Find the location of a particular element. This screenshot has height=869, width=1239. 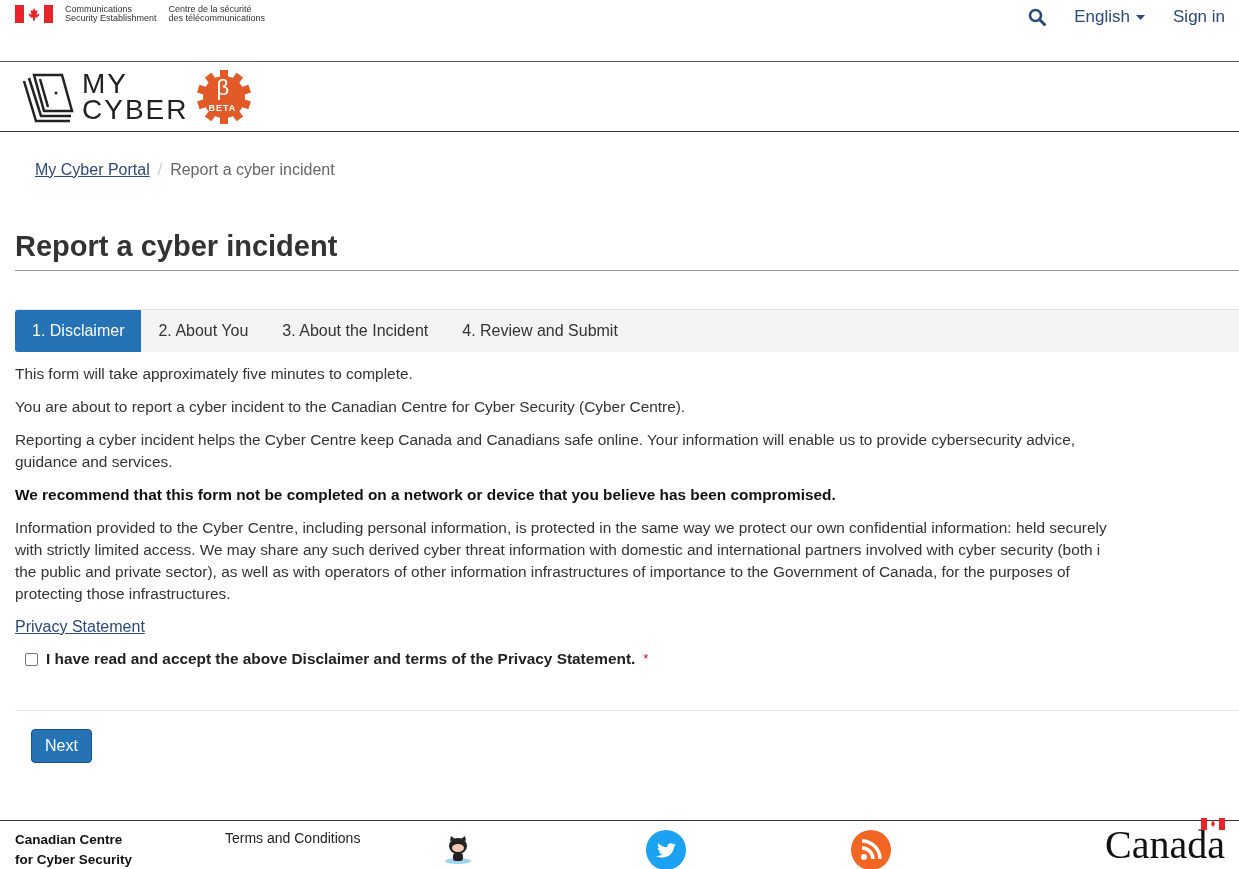

paragraph: This form will take approximately five minutes to complete. is located at coordinates (214, 374).